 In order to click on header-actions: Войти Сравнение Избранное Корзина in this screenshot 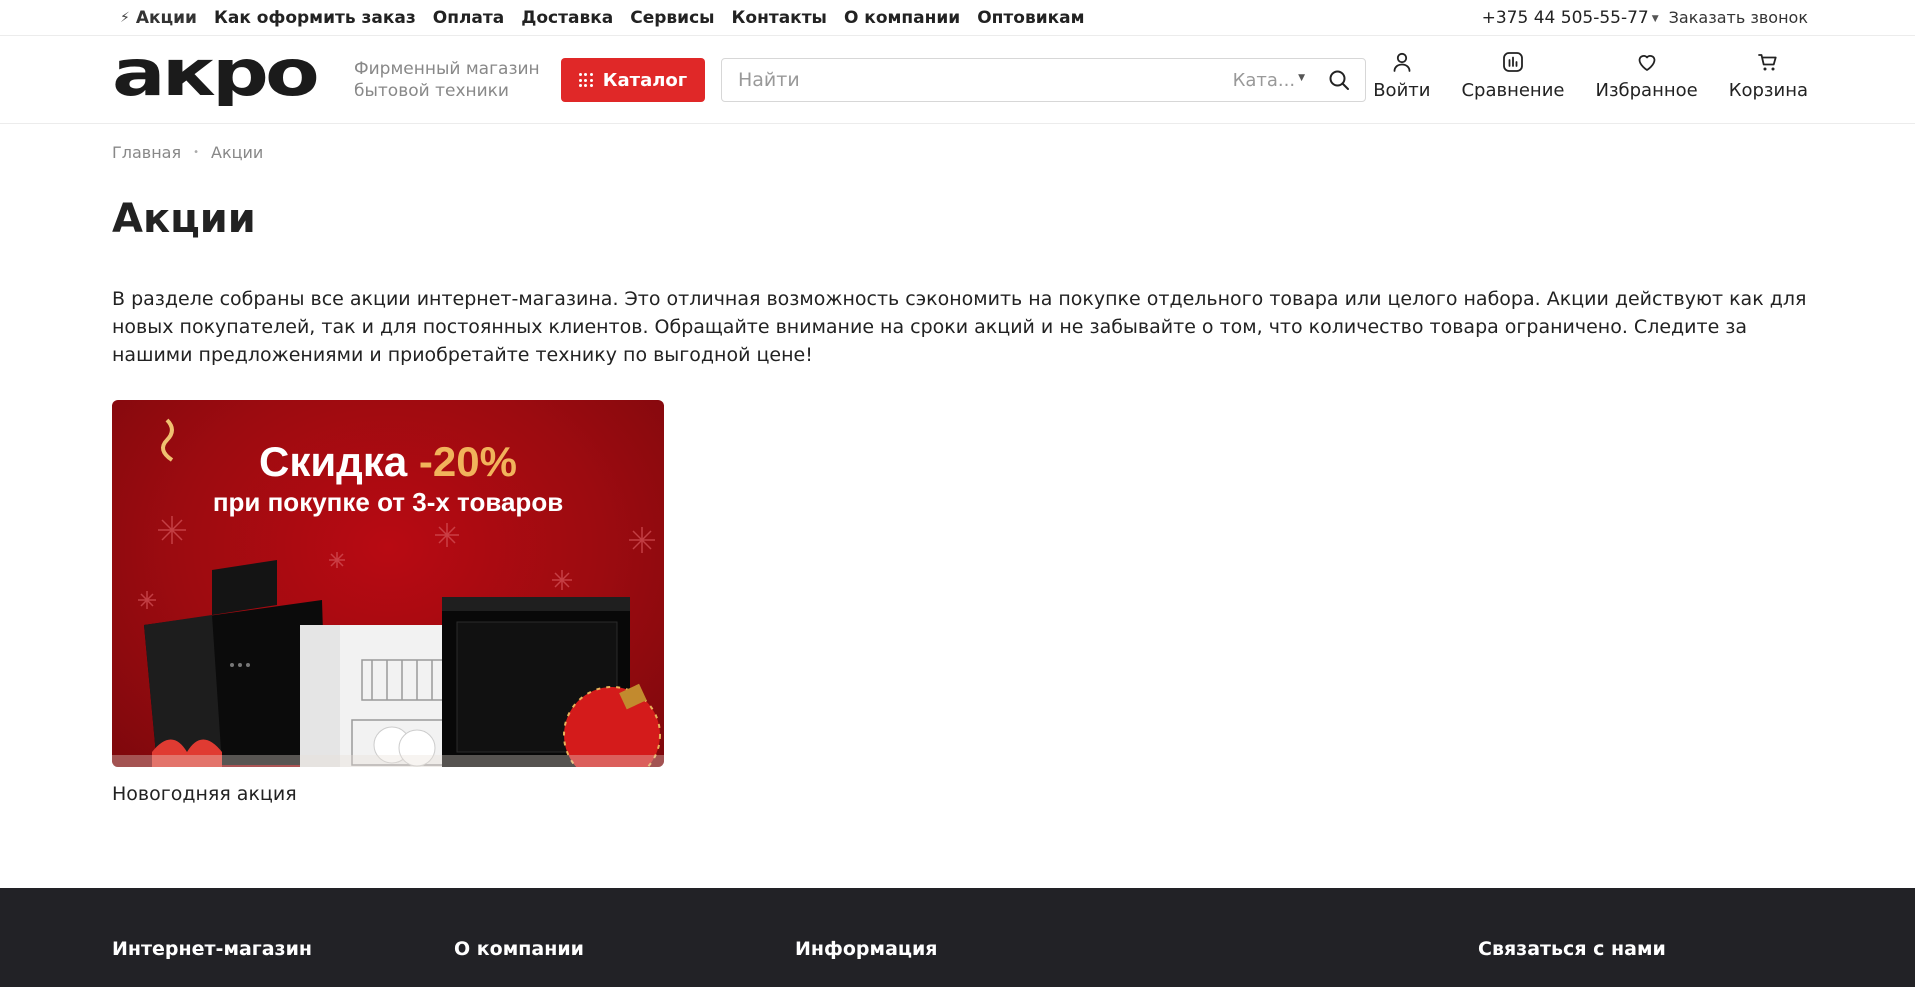, I will do `click(1590, 75)`.